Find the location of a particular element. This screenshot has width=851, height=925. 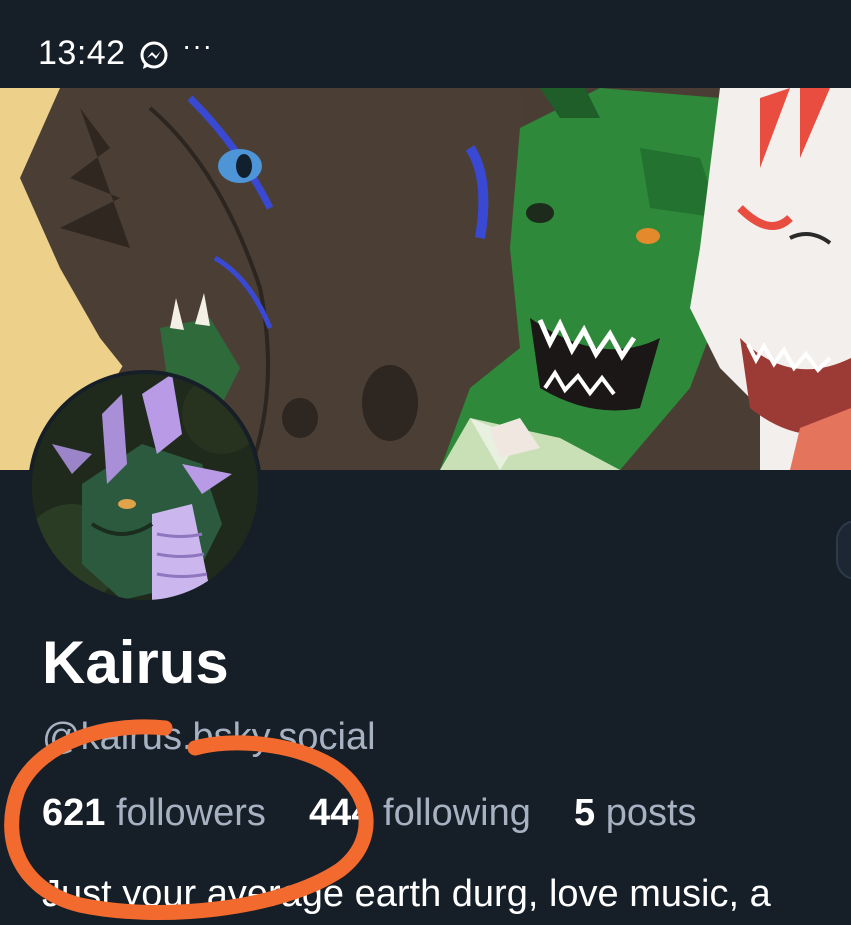

posts-count: 5 is located at coordinates (585, 813).